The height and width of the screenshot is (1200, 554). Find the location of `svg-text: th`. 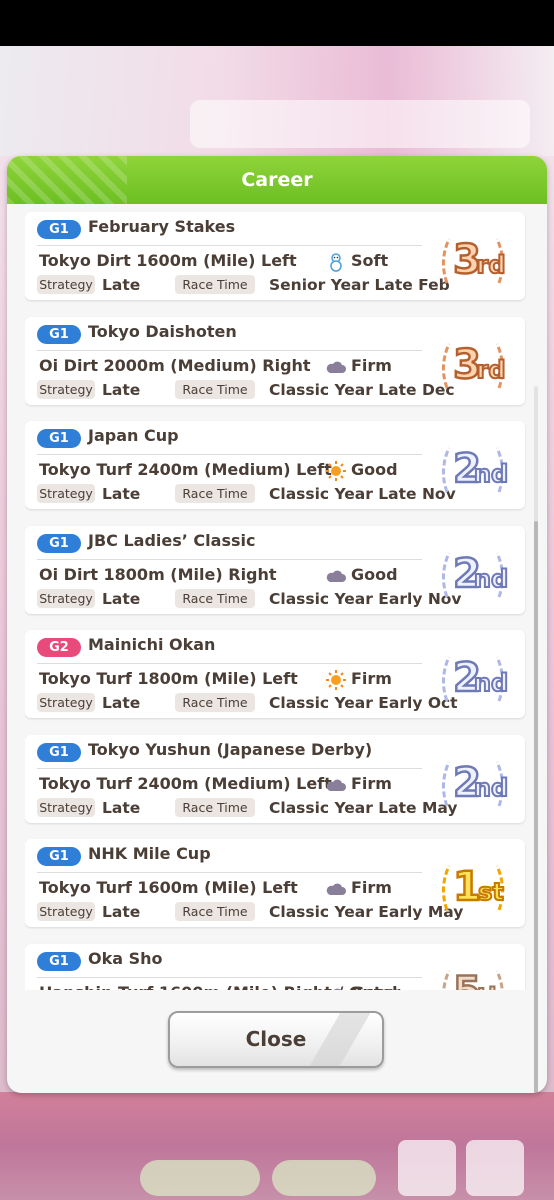

svg-text: th is located at coordinates (491, 987).